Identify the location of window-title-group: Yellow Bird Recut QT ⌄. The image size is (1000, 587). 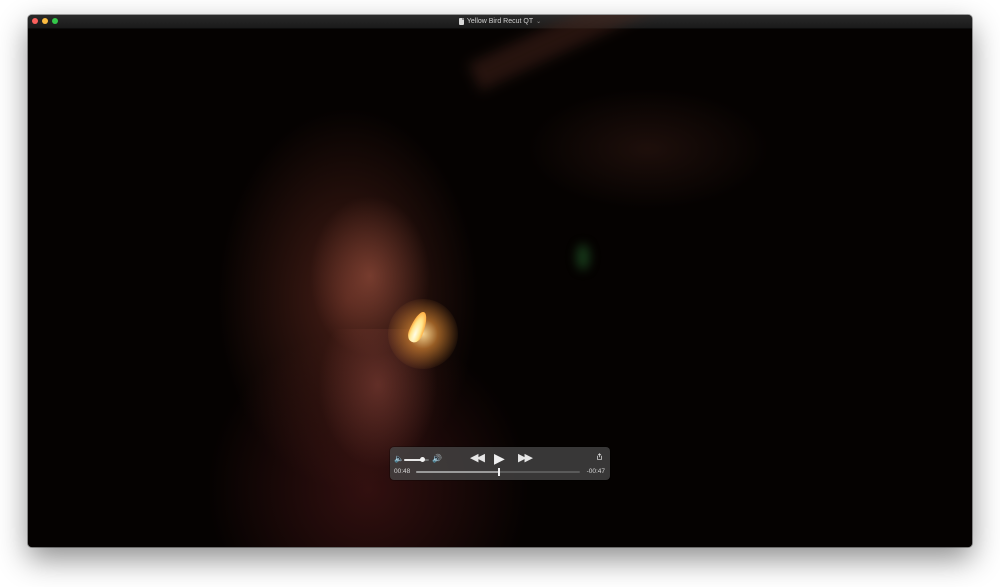
(499, 21).